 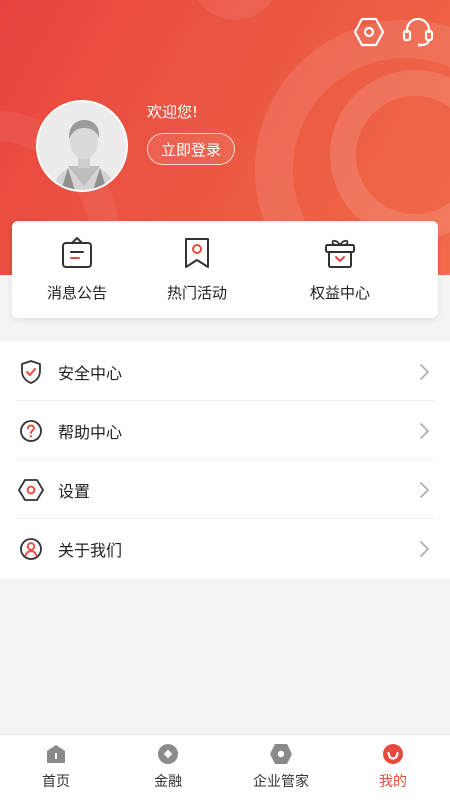 I want to click on tab-enterprise: 企业管家, so click(x=281, y=767).